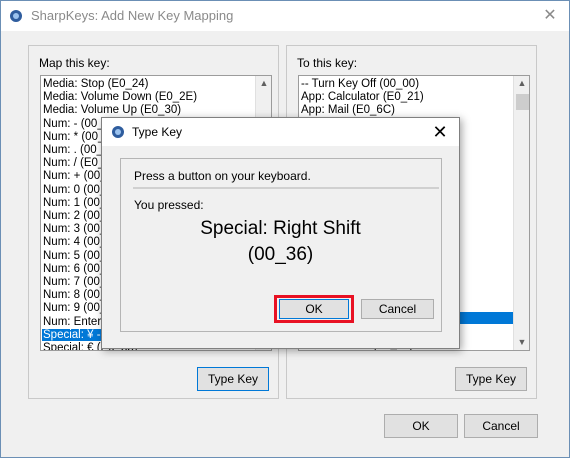 The width and height of the screenshot is (570, 458). What do you see at coordinates (132, 15) in the screenshot?
I see `window-title: SharpKeys: Add New Key Mapping` at bounding box center [132, 15].